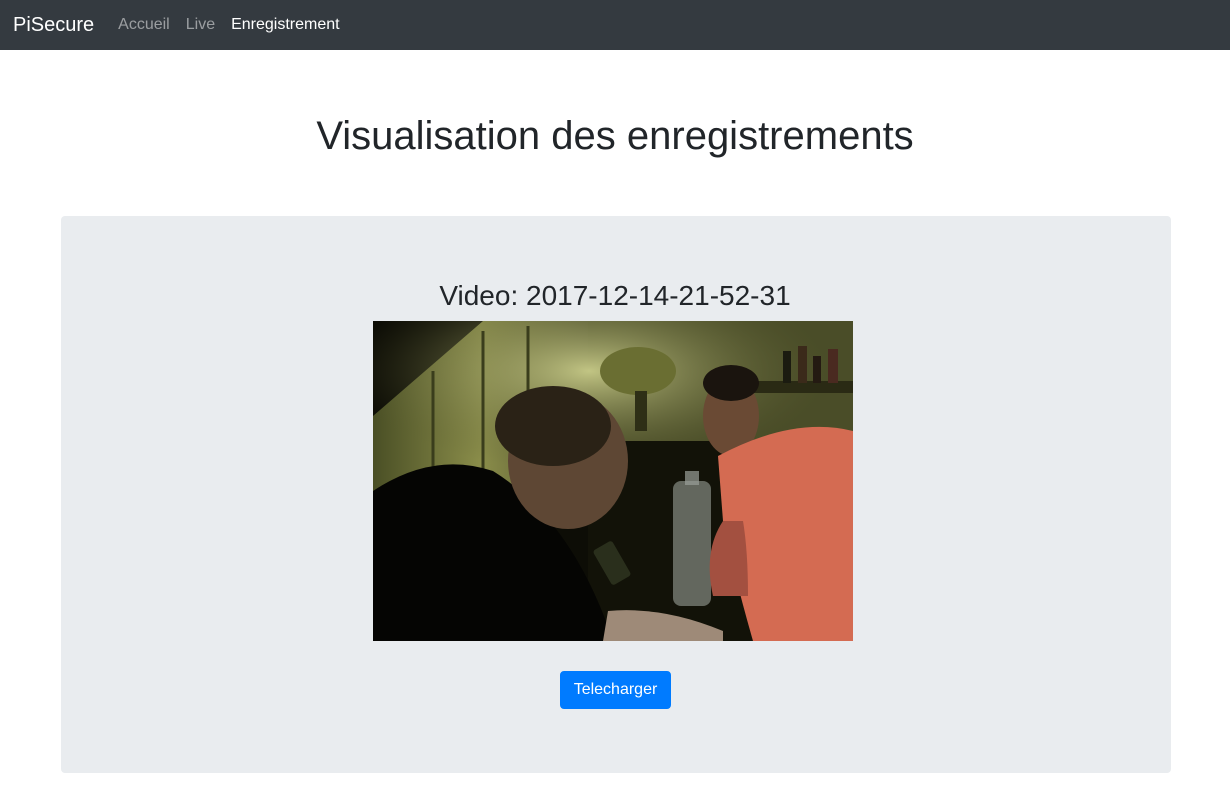  I want to click on nav-link-enregistrement: Enregistrement, so click(285, 25).